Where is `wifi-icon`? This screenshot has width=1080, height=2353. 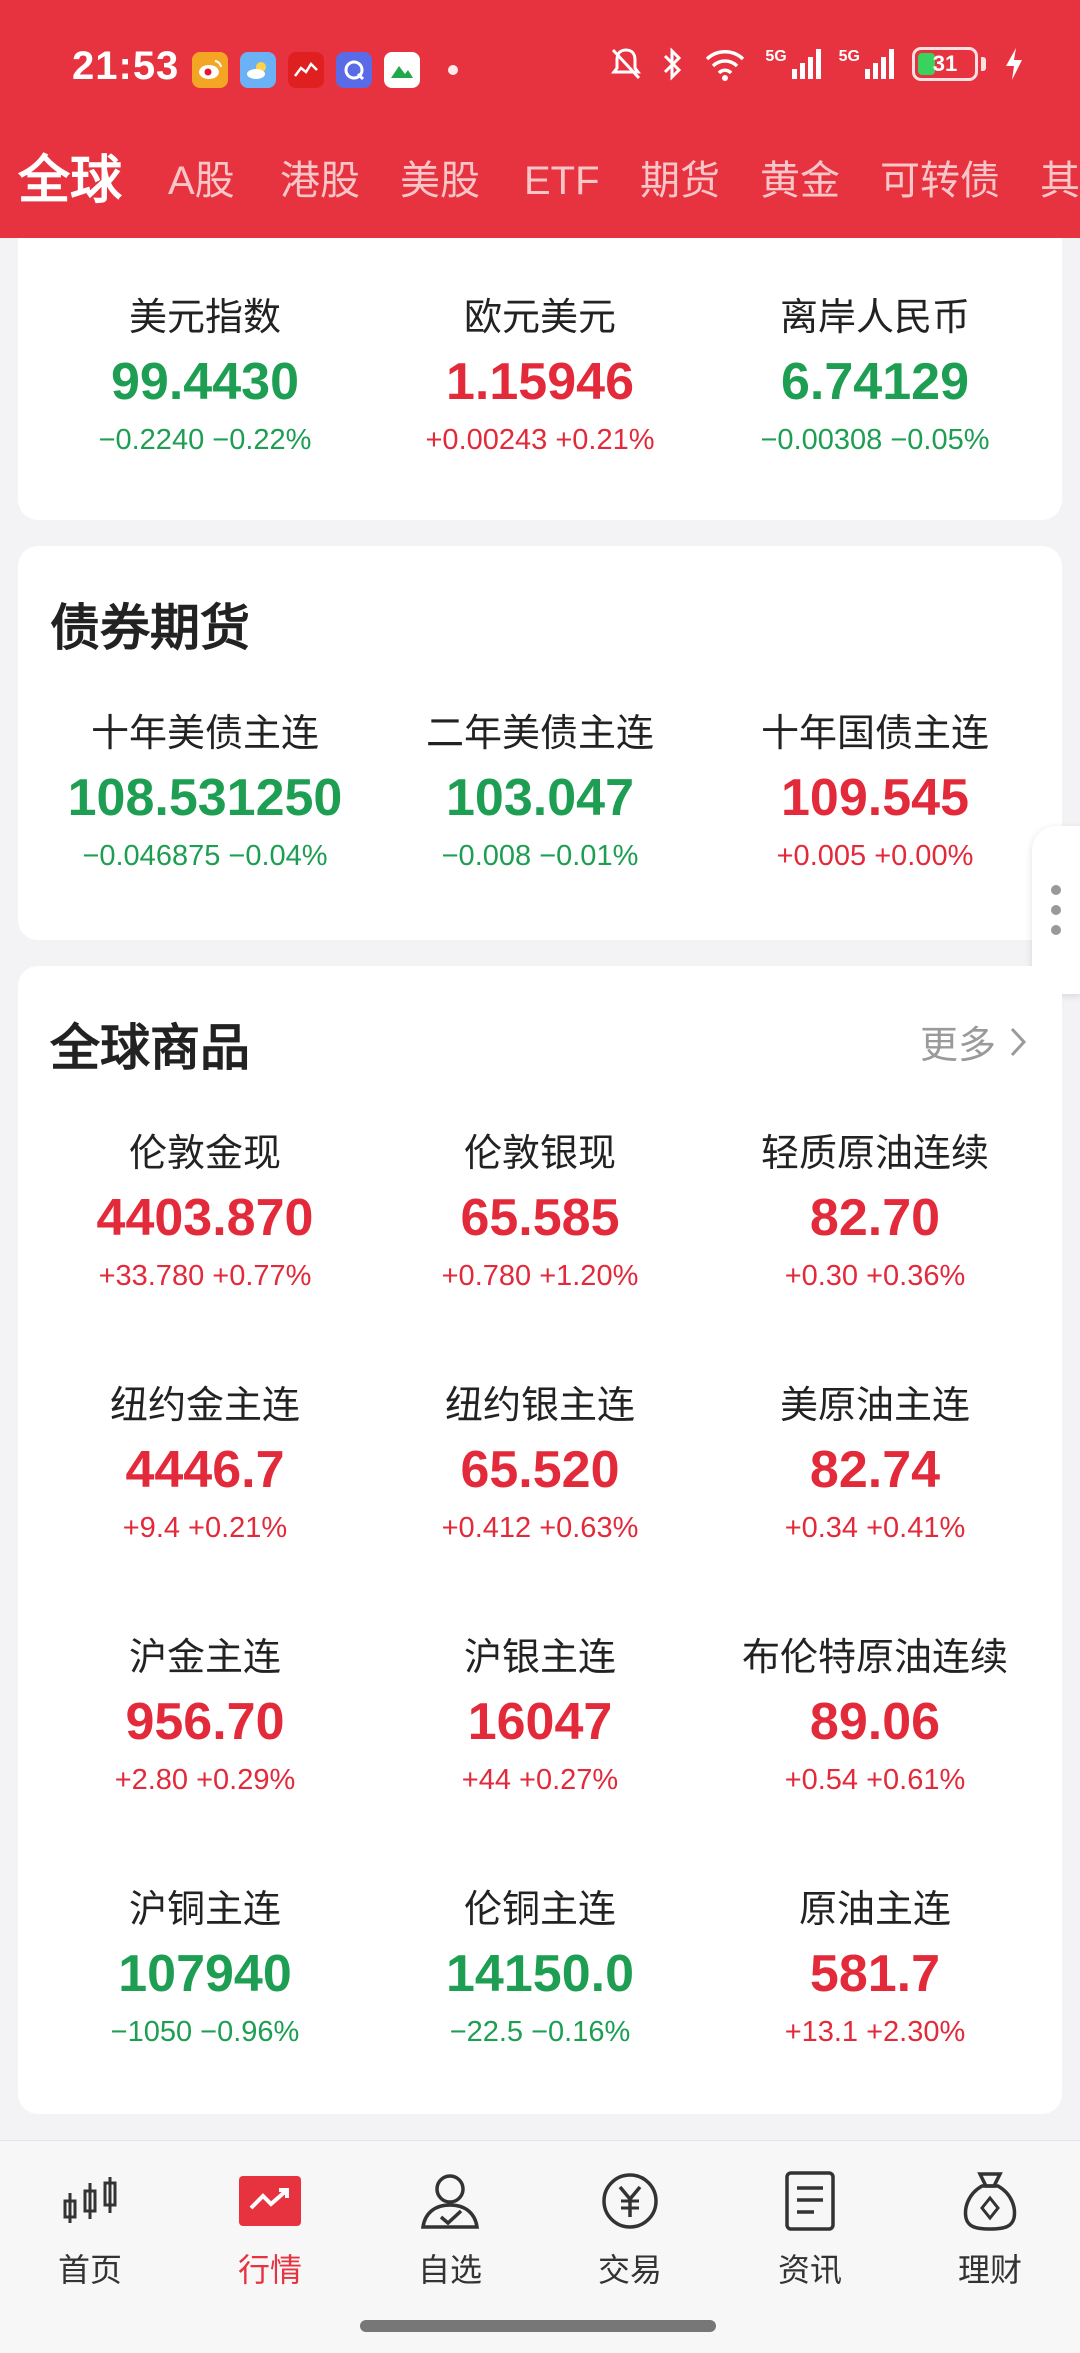
wifi-icon is located at coordinates (725, 65).